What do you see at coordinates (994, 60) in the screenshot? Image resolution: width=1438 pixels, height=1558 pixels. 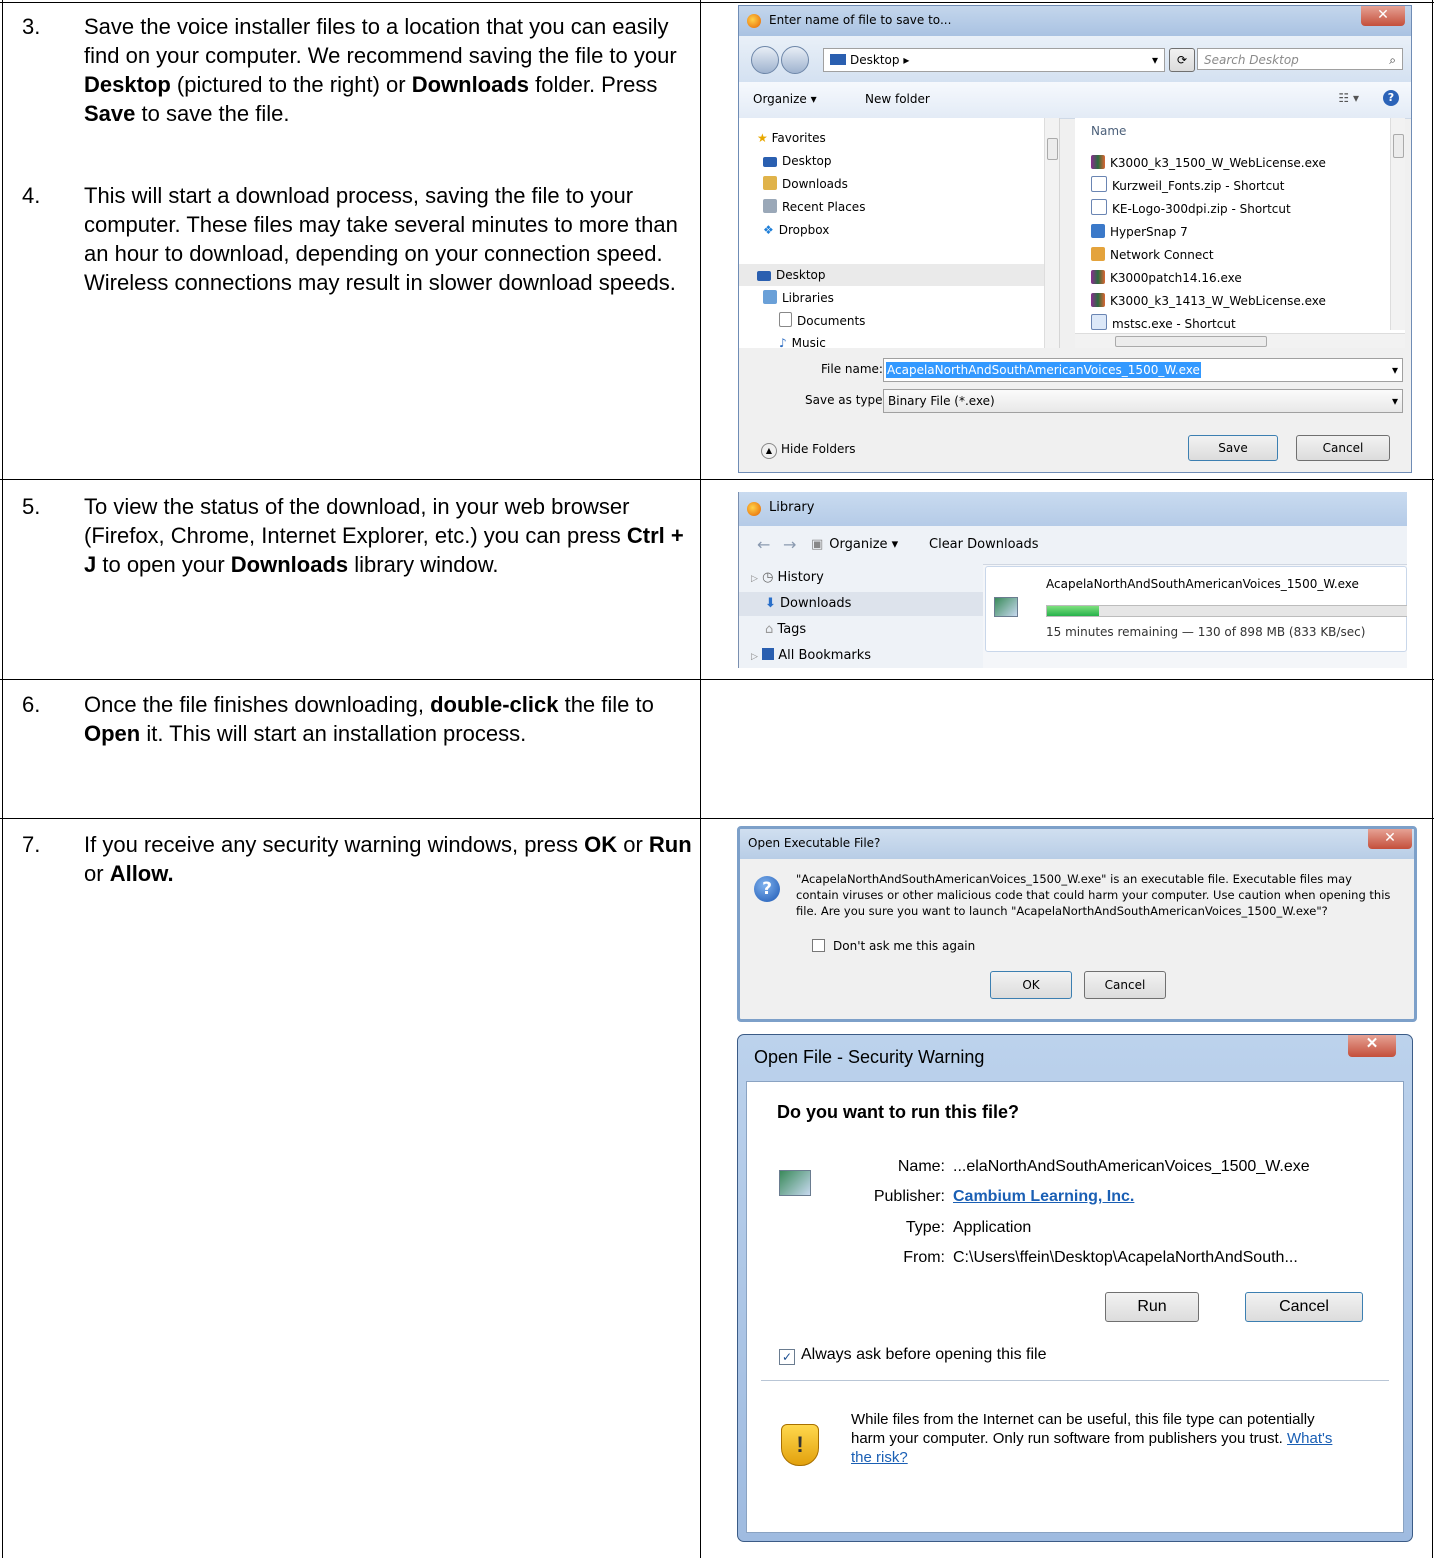 I see `breadcrumb: Desktop ▸ ▾` at bounding box center [994, 60].